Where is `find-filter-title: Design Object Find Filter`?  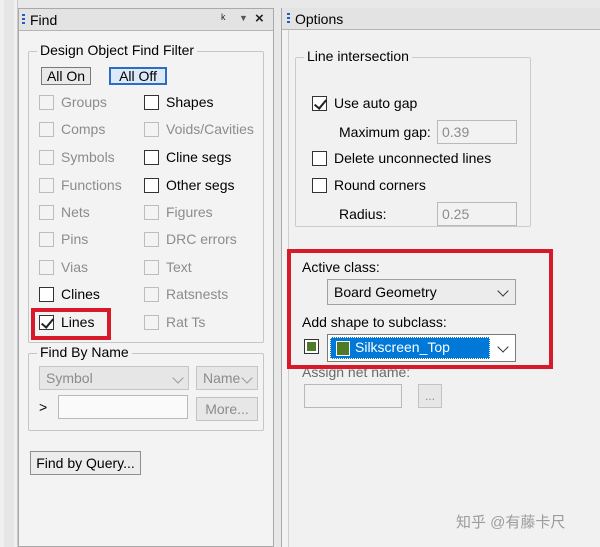
find-filter-title: Design Object Find Filter is located at coordinates (117, 50).